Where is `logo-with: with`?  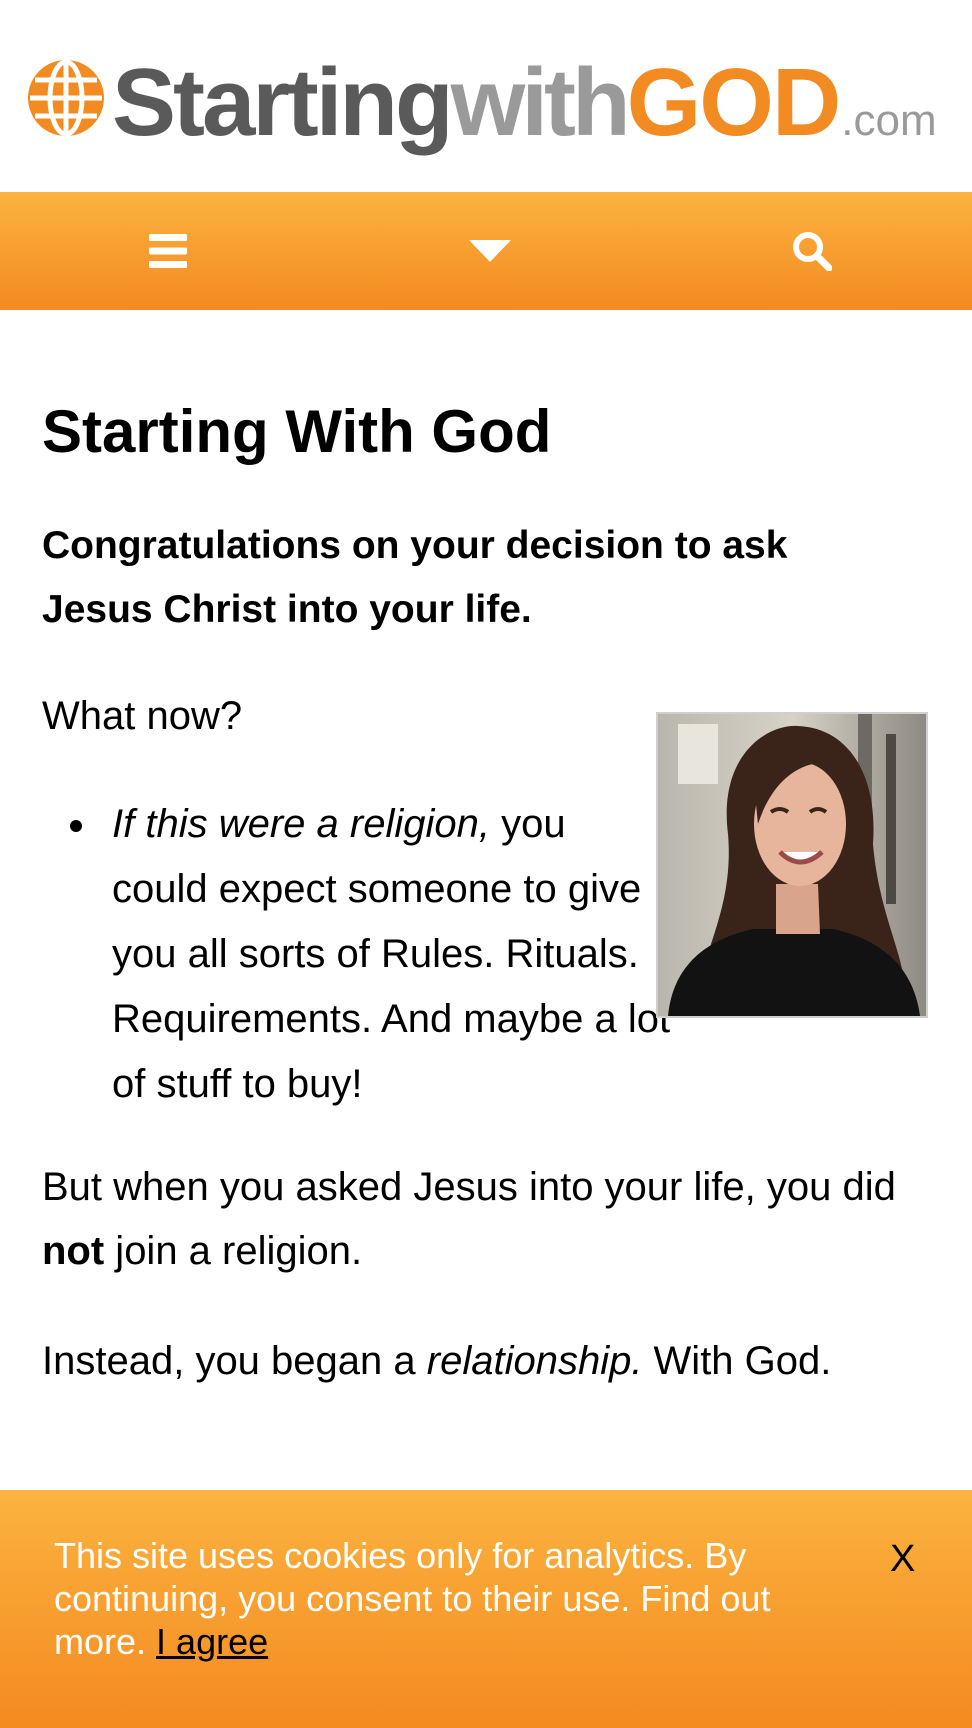 logo-with: with is located at coordinates (540, 102).